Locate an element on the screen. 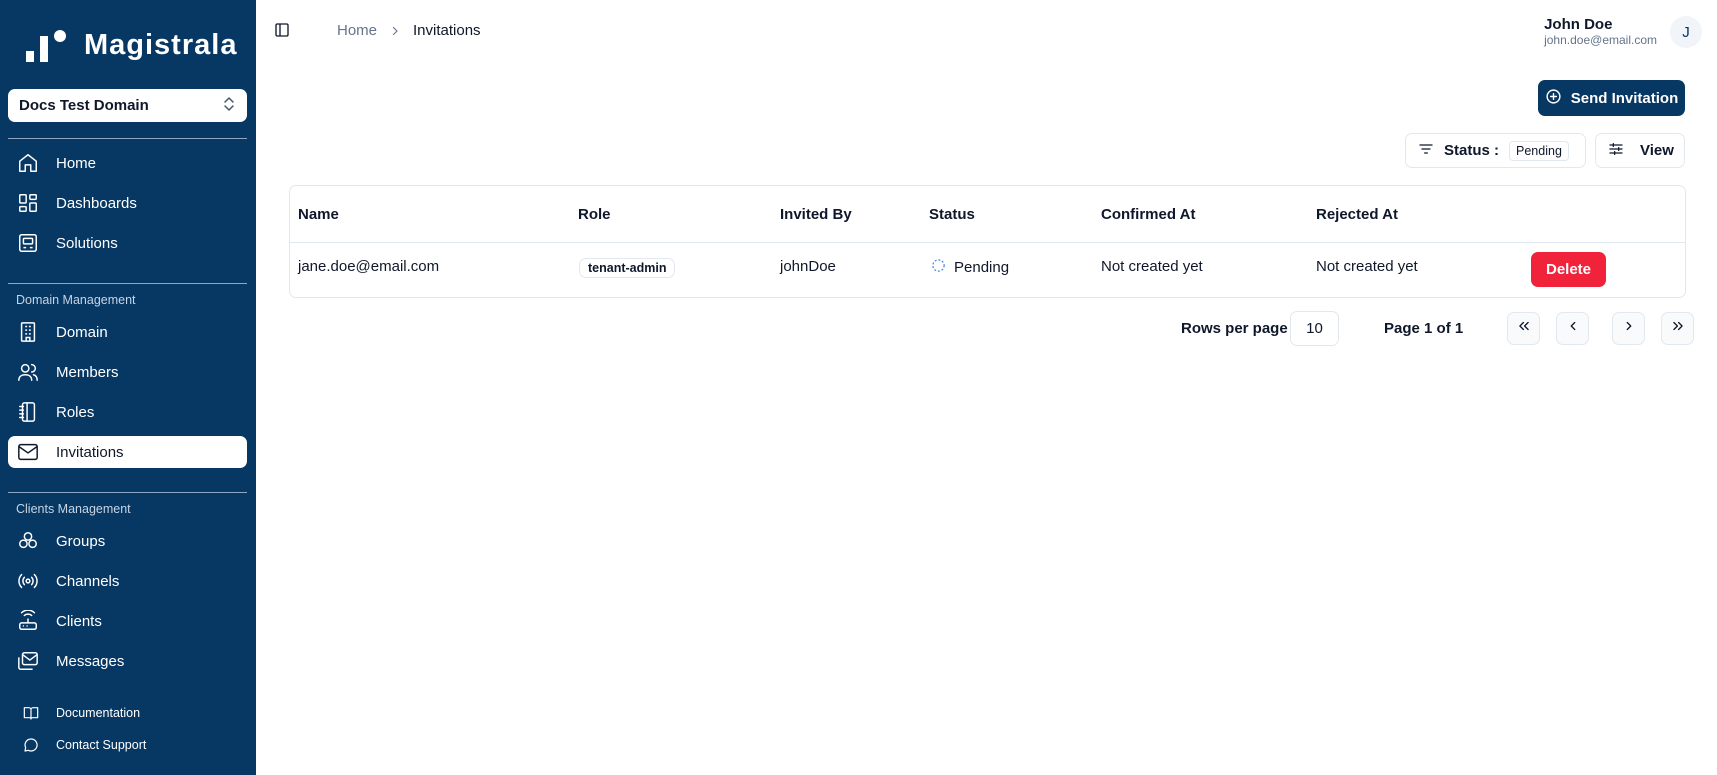 The width and height of the screenshot is (1717, 775). previous-page-button is located at coordinates (1572, 328).